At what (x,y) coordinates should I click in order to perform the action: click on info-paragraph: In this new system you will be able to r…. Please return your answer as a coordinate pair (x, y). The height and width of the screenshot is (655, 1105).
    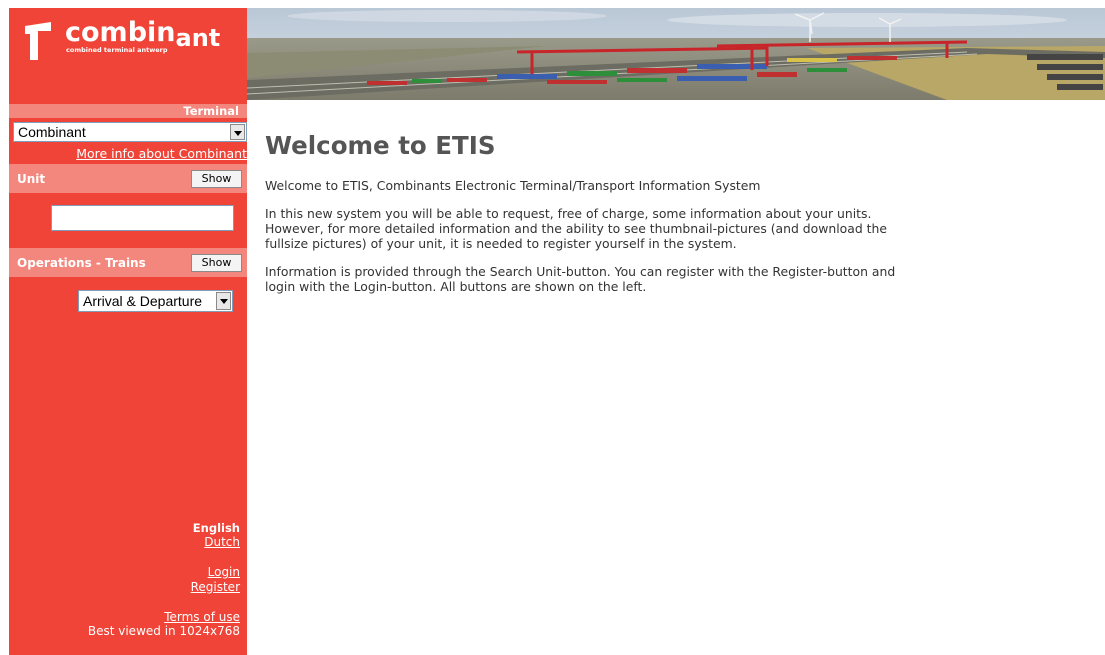
    Looking at the image, I should click on (615, 228).